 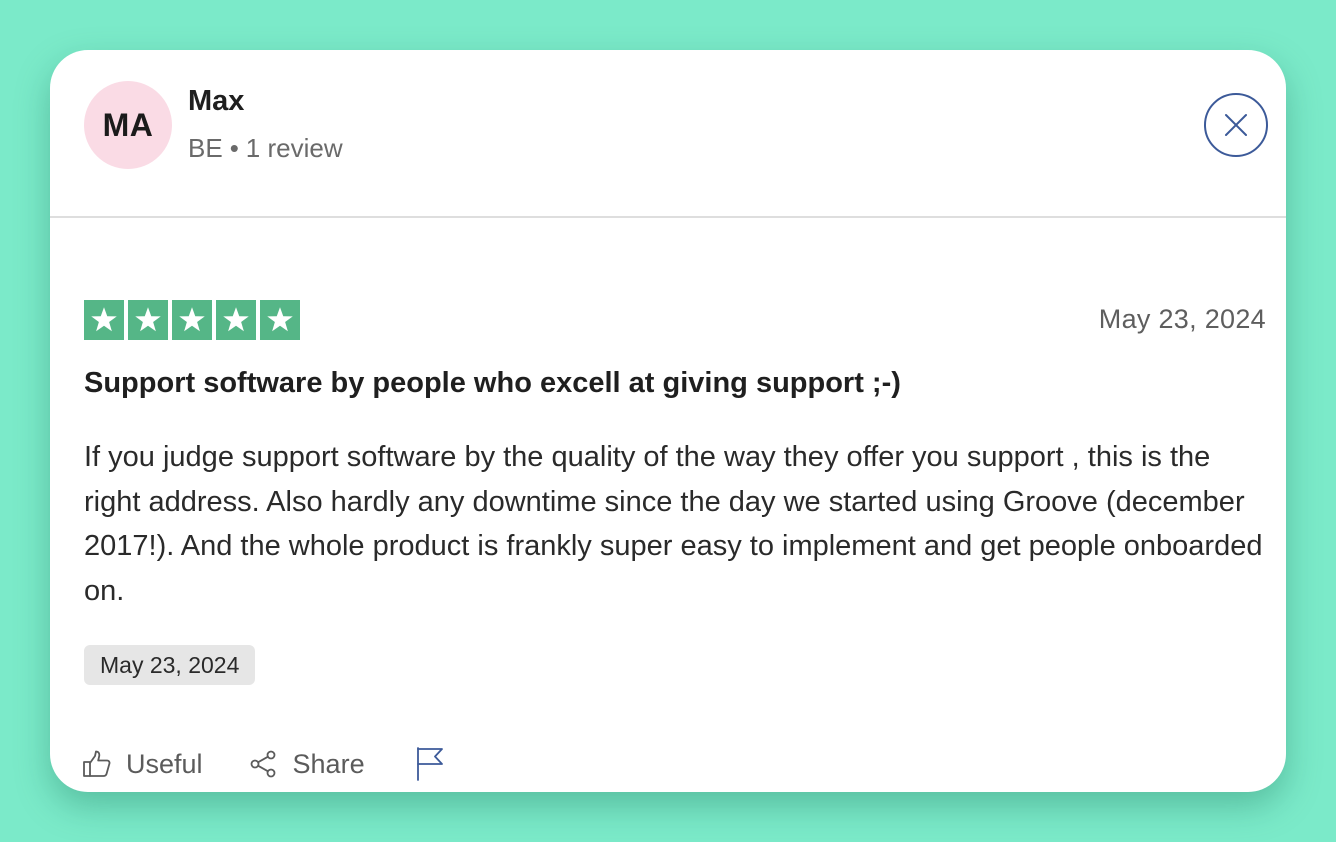 What do you see at coordinates (170, 665) in the screenshot?
I see `experience-date-badge: May 23, 2024` at bounding box center [170, 665].